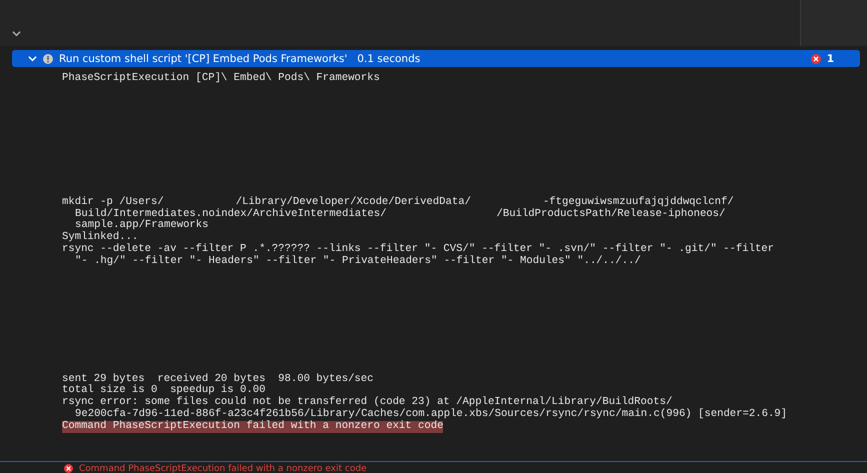 This screenshot has width=867, height=473. What do you see at coordinates (223, 468) in the screenshot?
I see `error-message: Command PhaseScriptExecution failed with a nonzero exit code` at bounding box center [223, 468].